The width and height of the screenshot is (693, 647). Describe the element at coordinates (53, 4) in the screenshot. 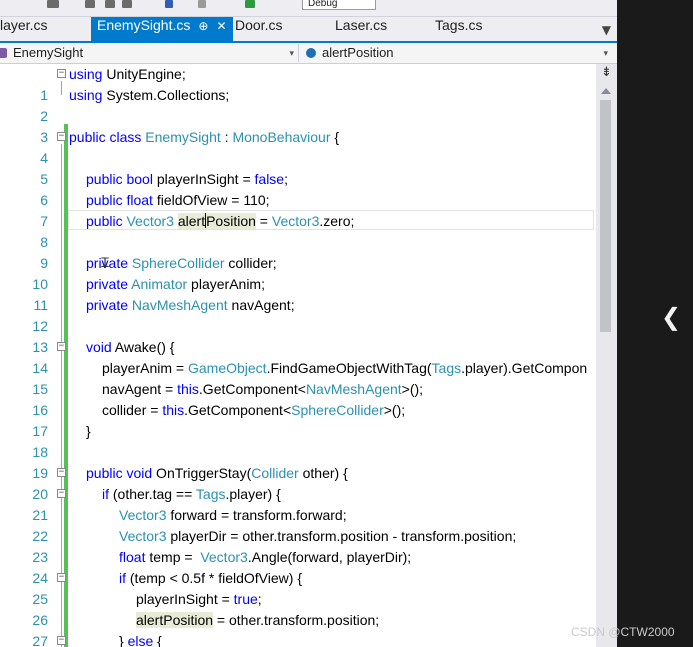

I see `save-icon` at that location.